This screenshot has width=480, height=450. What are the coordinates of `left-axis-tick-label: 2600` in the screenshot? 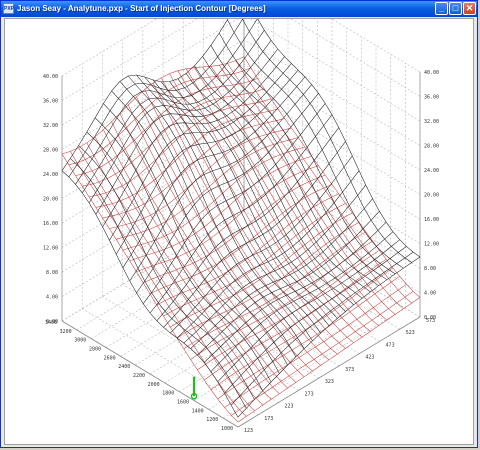 It's located at (110, 358).